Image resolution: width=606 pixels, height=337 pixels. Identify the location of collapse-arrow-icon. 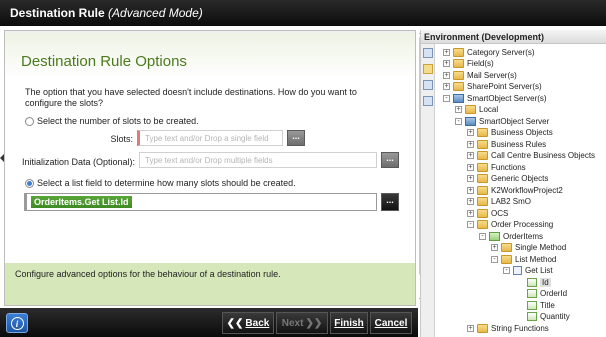
(2, 158).